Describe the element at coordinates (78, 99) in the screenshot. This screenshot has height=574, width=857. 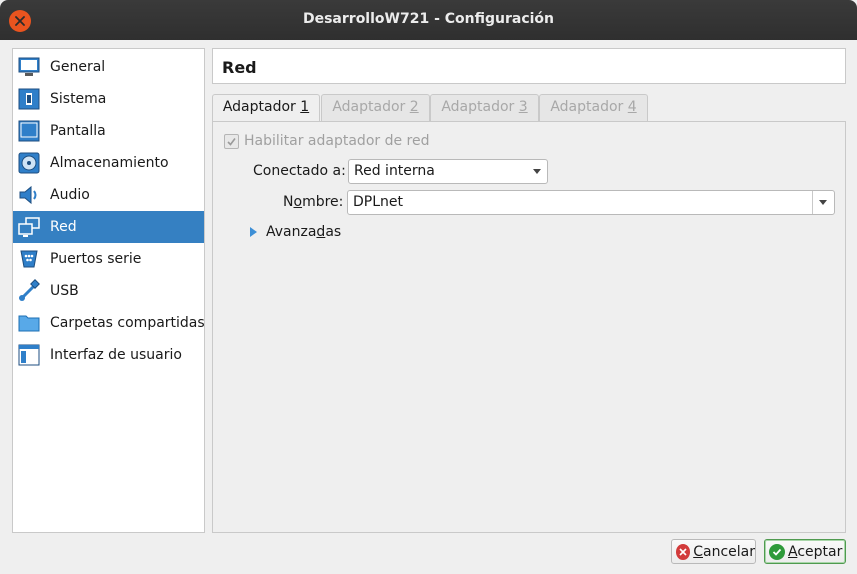
I see `sidebar-item-label: Sistema` at that location.